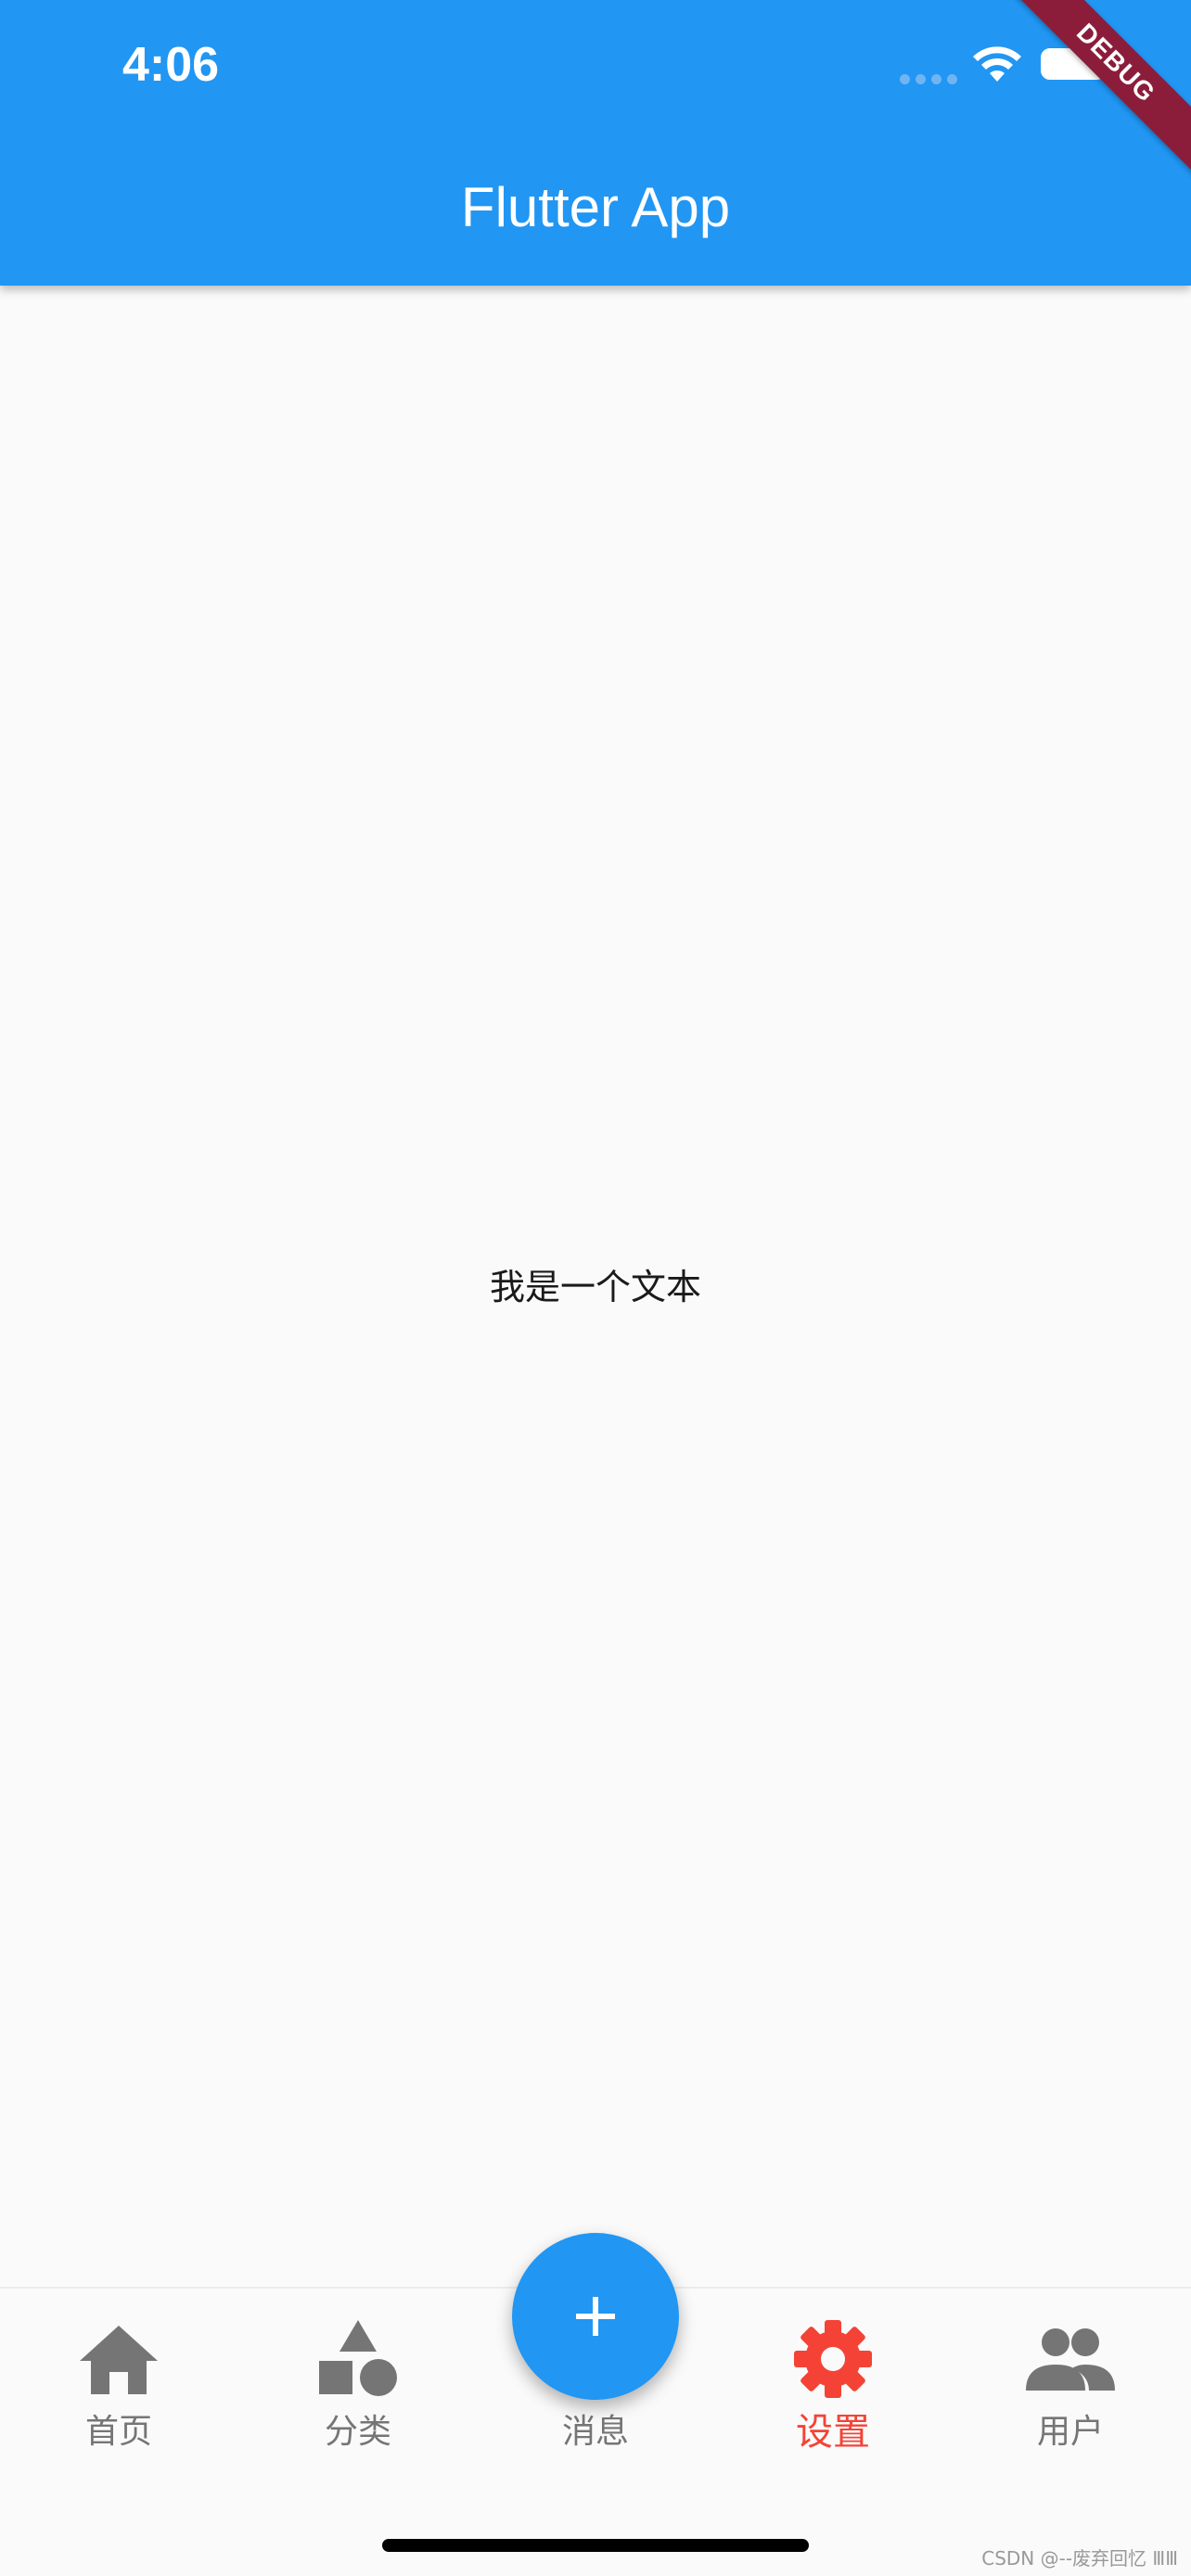 The height and width of the screenshot is (2576, 1191). What do you see at coordinates (171, 65) in the screenshot?
I see `status-time: 4:06` at bounding box center [171, 65].